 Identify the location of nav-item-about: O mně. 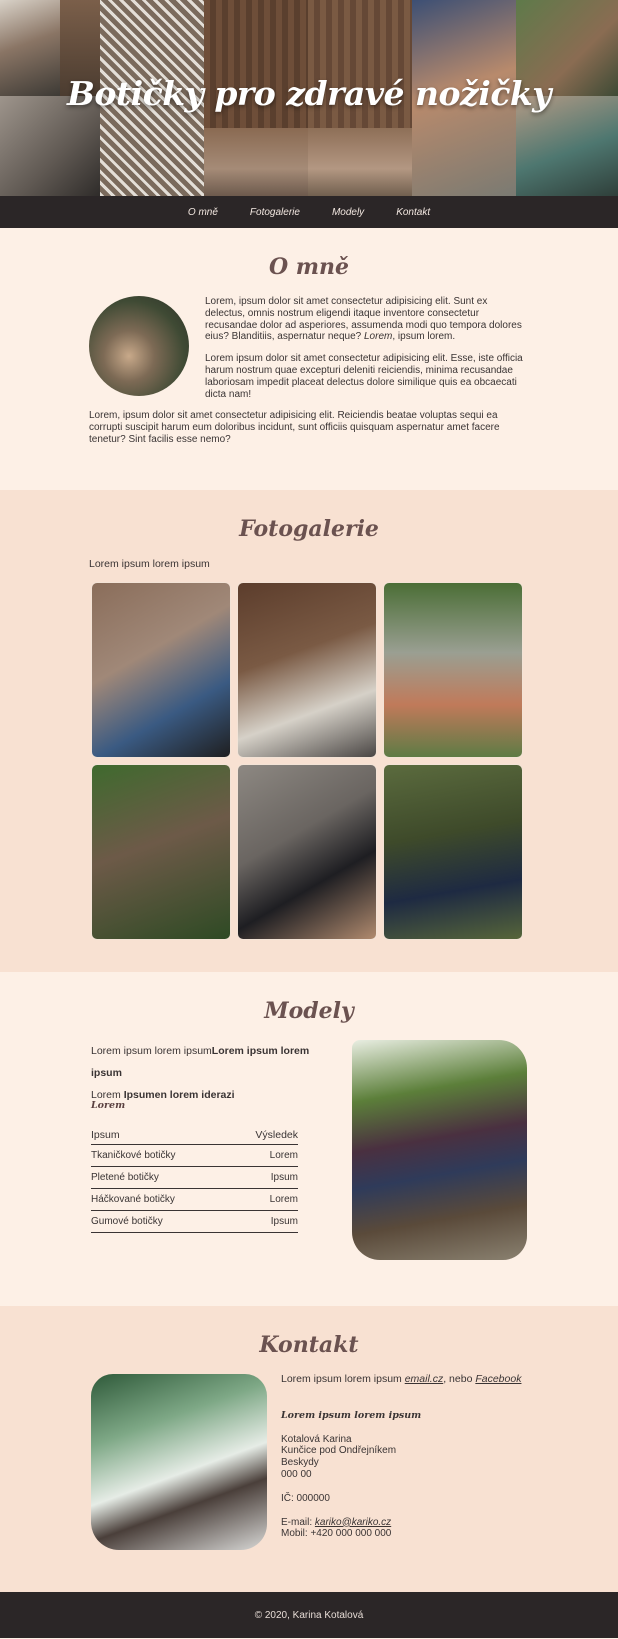
(203, 212).